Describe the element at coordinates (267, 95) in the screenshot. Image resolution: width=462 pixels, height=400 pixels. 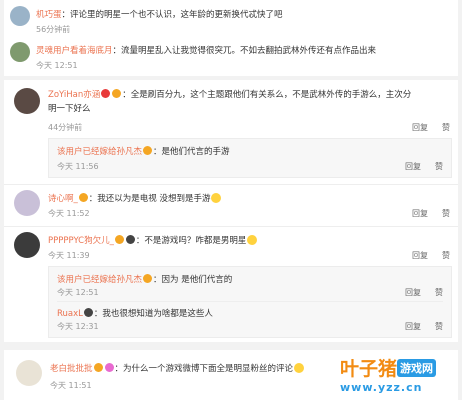
I see `comment-text: ：全是刷百分九，这个主题跟他们有关系么，不是武林外传的手游么，主次分` at that location.